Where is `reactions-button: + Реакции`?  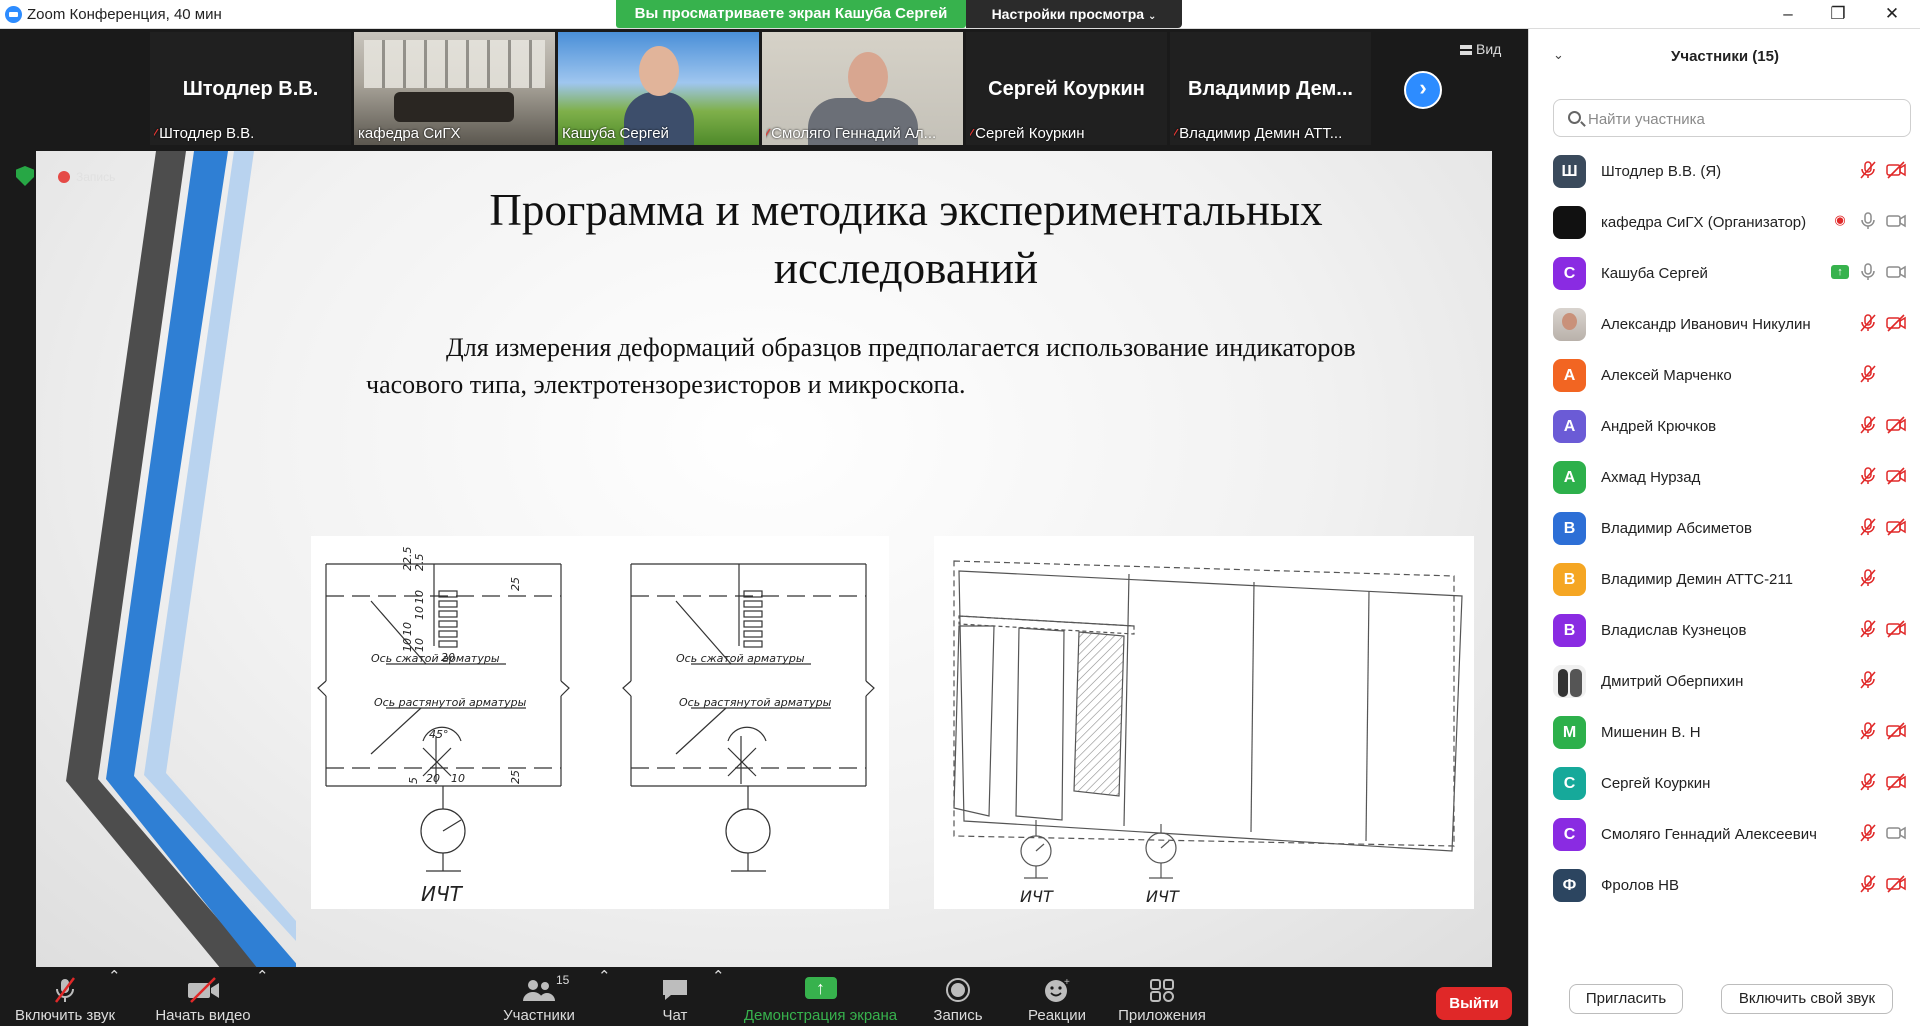
reactions-button: + Реакции is located at coordinates (1057, 996).